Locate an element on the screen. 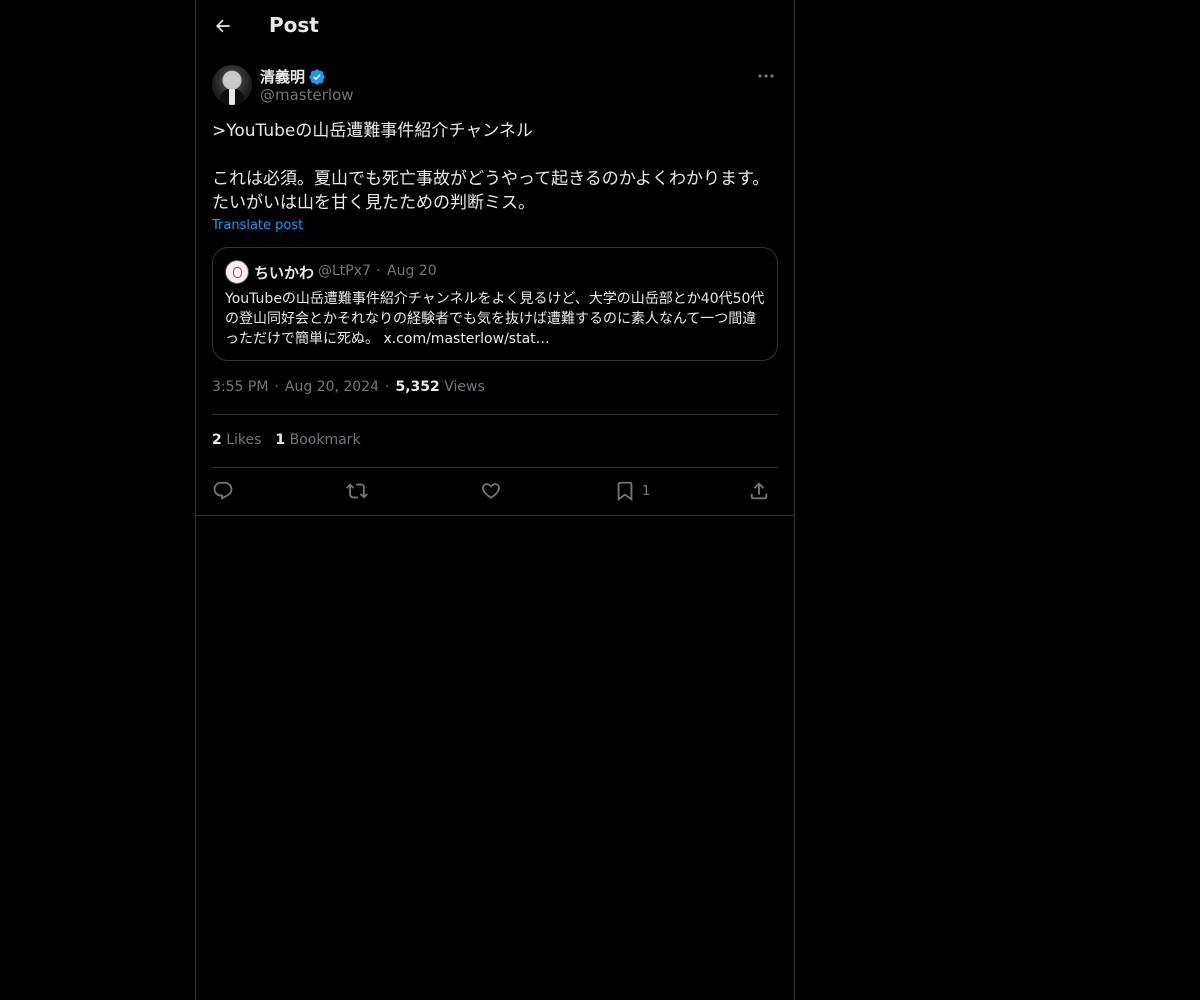 The width and height of the screenshot is (1200, 1000). views-label: Views is located at coordinates (464, 387).